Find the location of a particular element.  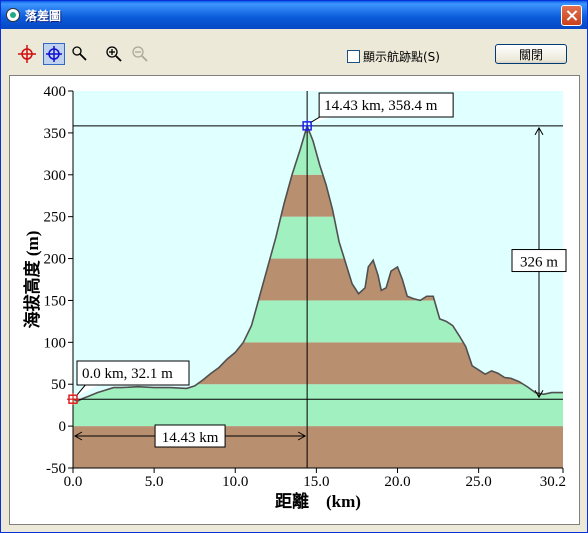

end-marker-label: 14.43 km, 358.4 m is located at coordinates (381, 106).